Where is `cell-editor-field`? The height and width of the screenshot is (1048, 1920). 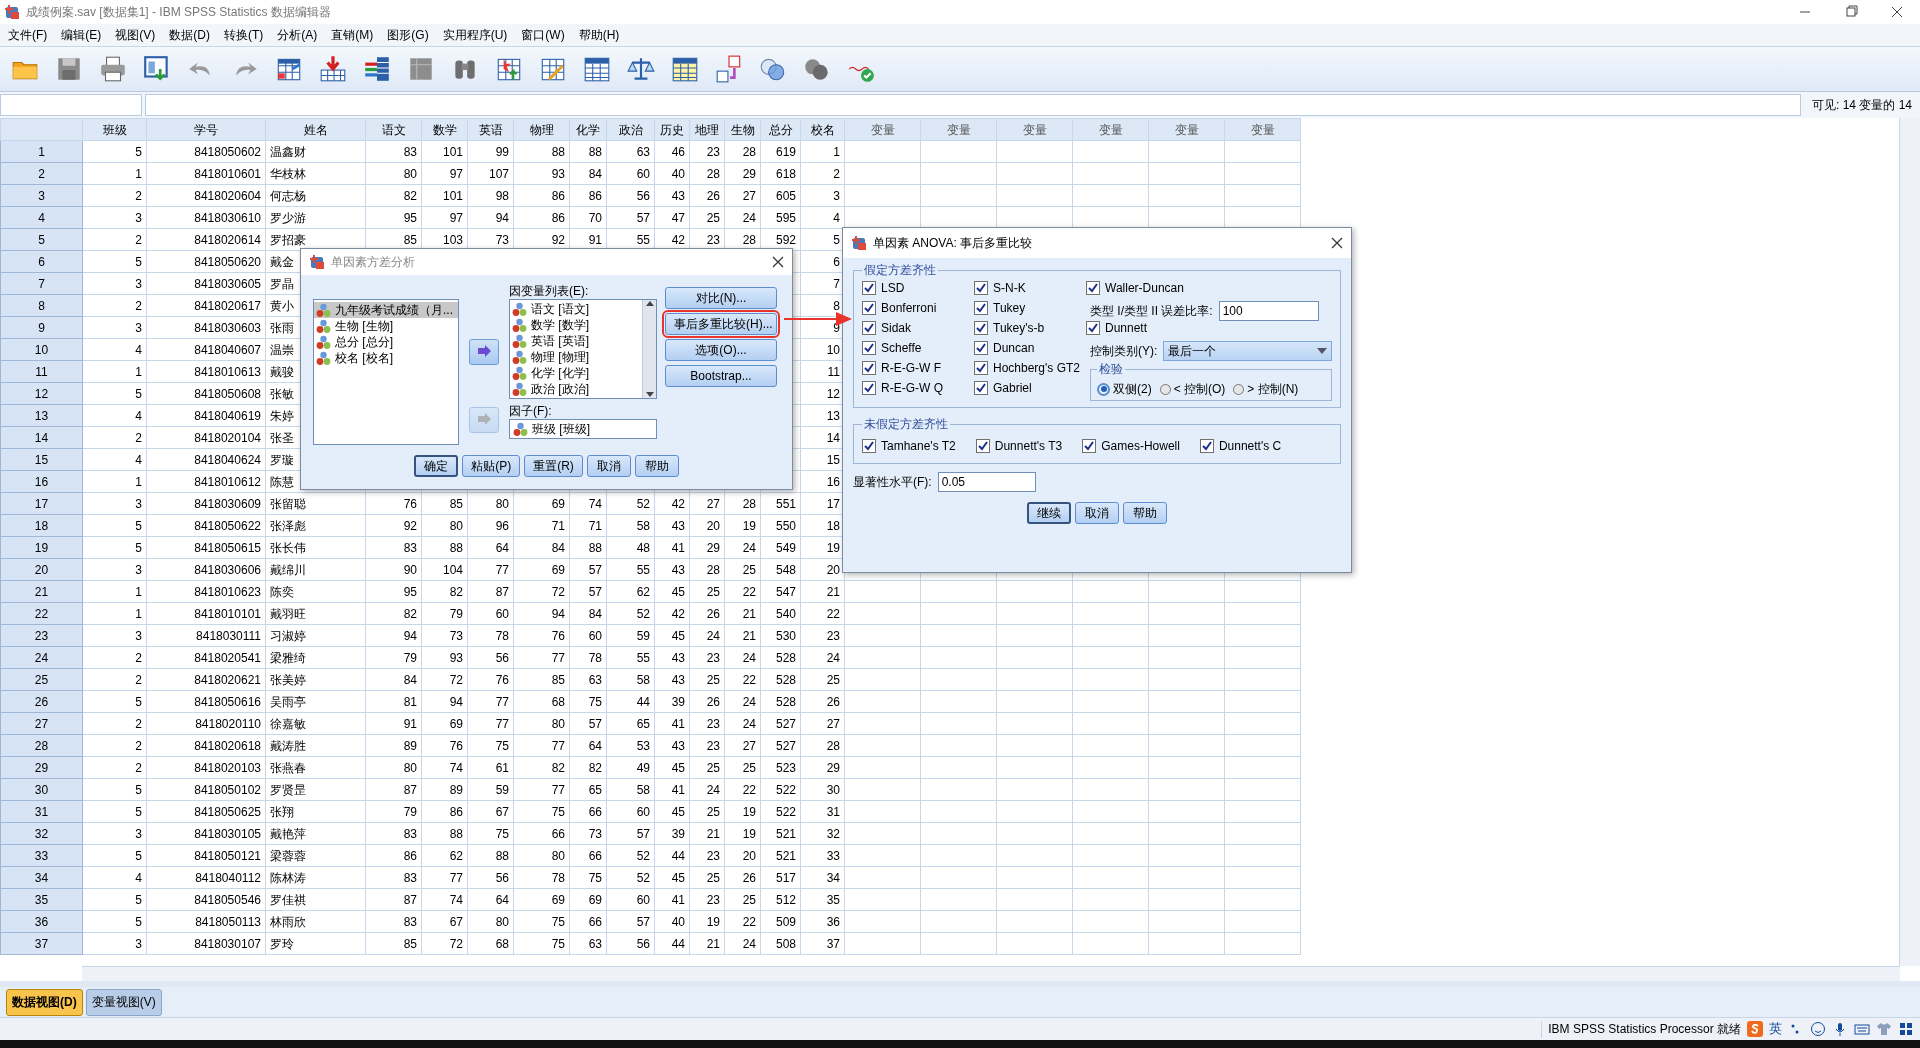 cell-editor-field is located at coordinates (973, 105).